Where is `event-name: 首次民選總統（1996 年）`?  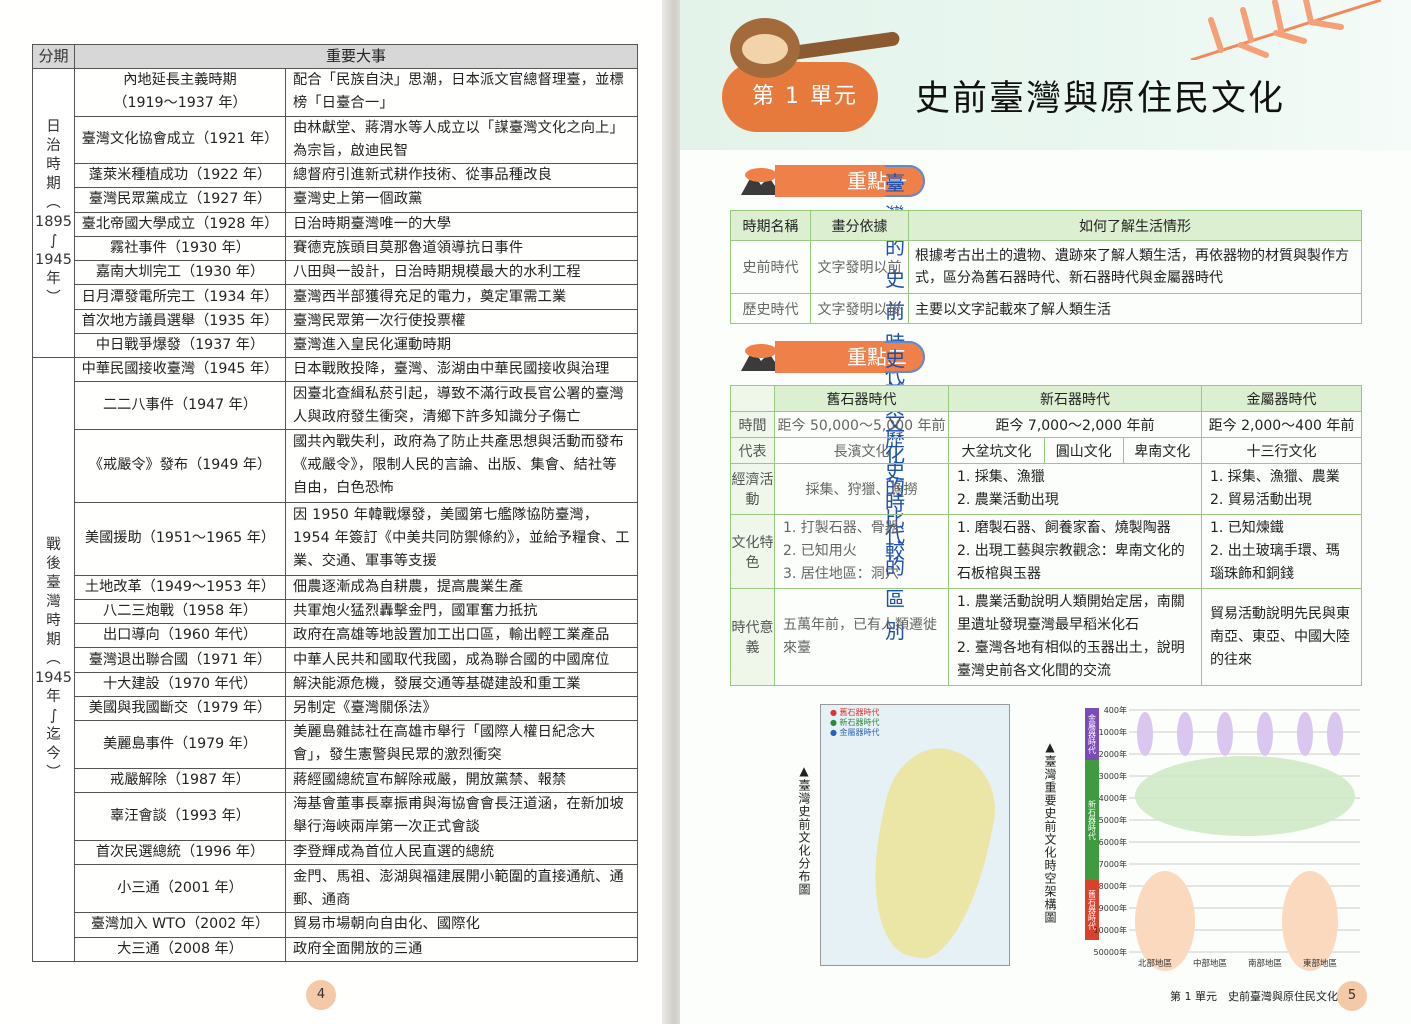
event-name: 首次民選總統（1996 年） is located at coordinates (180, 852).